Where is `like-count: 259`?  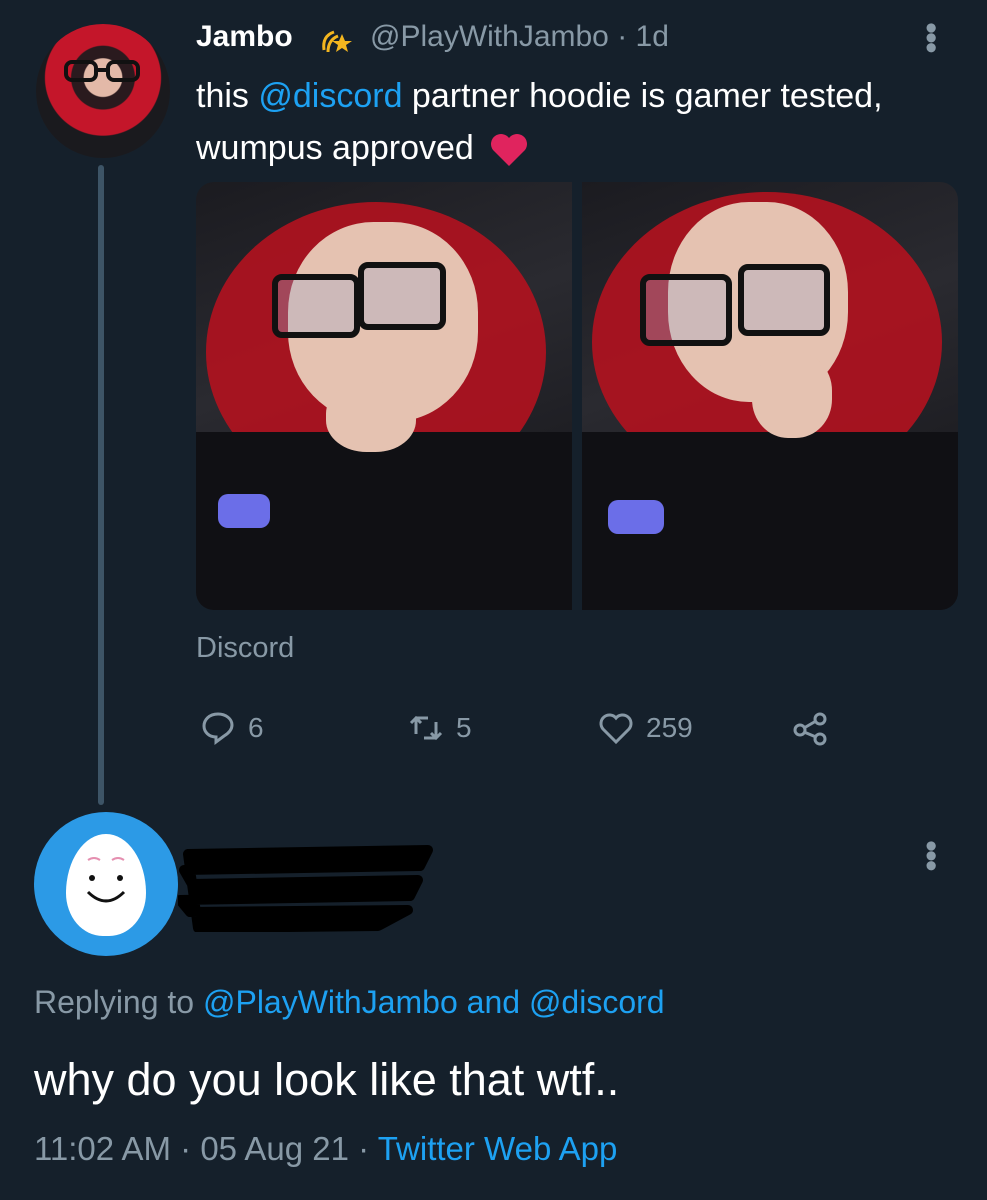
like-count: 259 is located at coordinates (669, 727).